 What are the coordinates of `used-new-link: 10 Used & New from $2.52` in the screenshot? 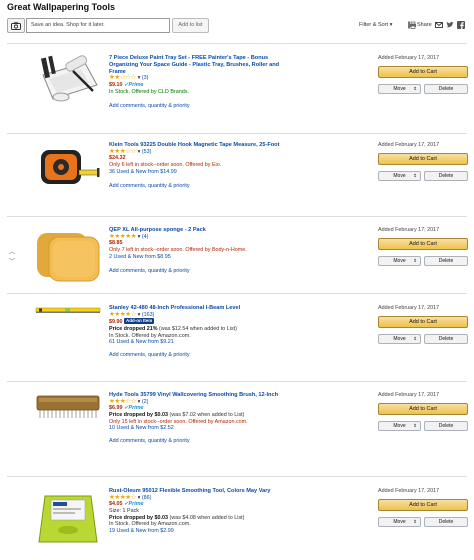 It's located at (195, 428).